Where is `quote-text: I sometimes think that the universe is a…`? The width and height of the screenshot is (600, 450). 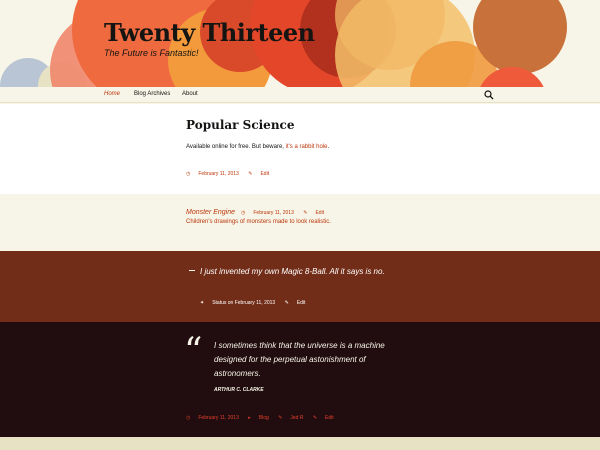
quote-text: I sometimes think that the universe is a… is located at coordinates (299, 359).